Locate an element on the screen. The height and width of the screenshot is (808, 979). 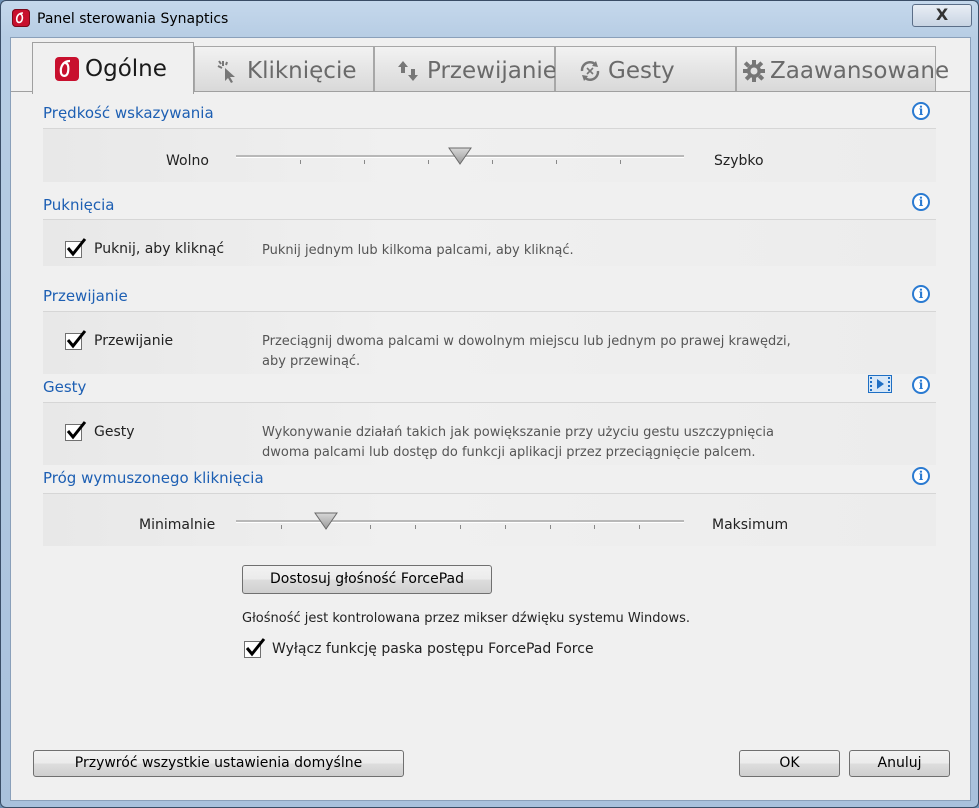
close-button: X is located at coordinates (942, 15).